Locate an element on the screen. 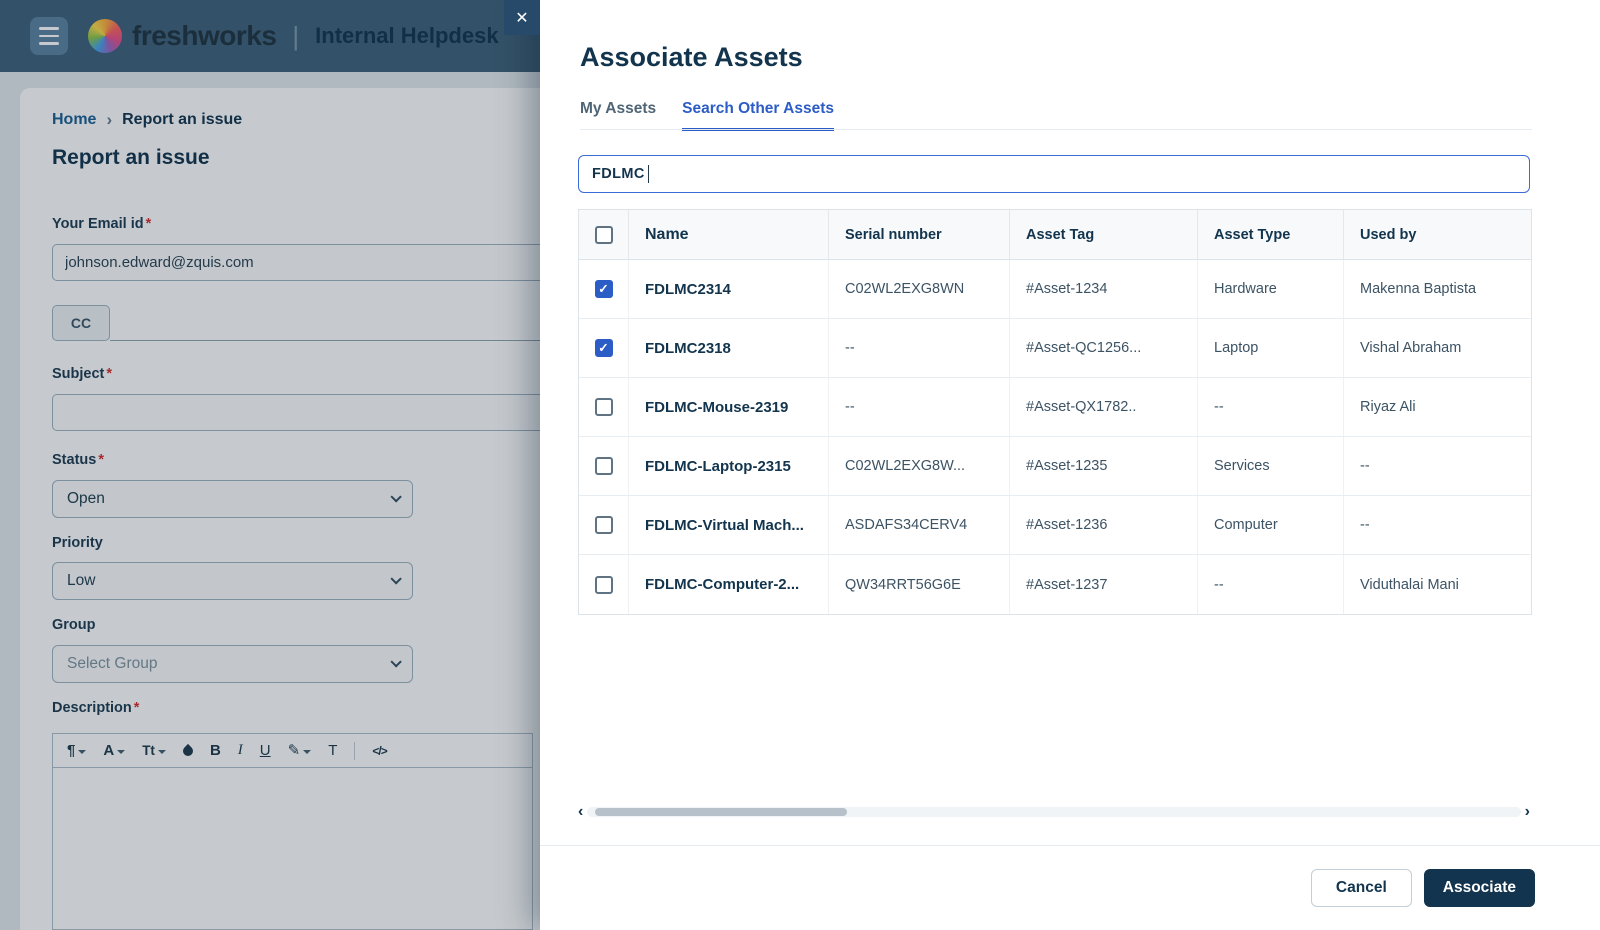 This screenshot has width=1600, height=930. asset-type-cell: Hardware is located at coordinates (1271, 289).